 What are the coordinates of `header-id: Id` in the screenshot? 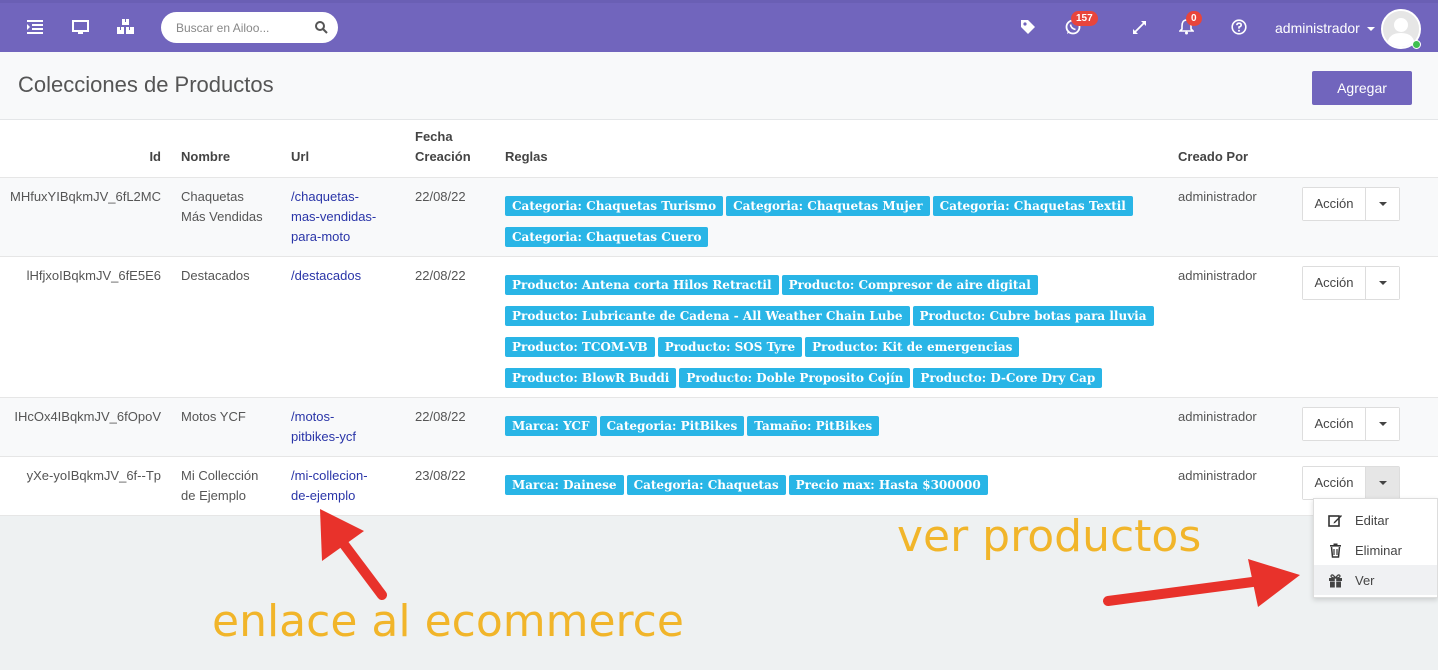 It's located at (85, 149).